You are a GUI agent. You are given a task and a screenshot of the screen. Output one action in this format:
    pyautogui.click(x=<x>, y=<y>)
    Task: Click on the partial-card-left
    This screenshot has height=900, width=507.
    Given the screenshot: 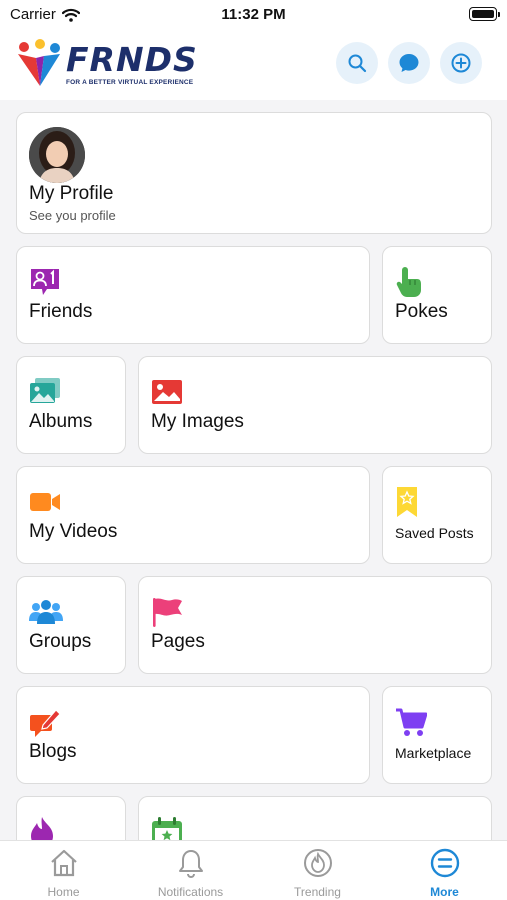 What is the action you would take?
    pyautogui.click(x=71, y=818)
    